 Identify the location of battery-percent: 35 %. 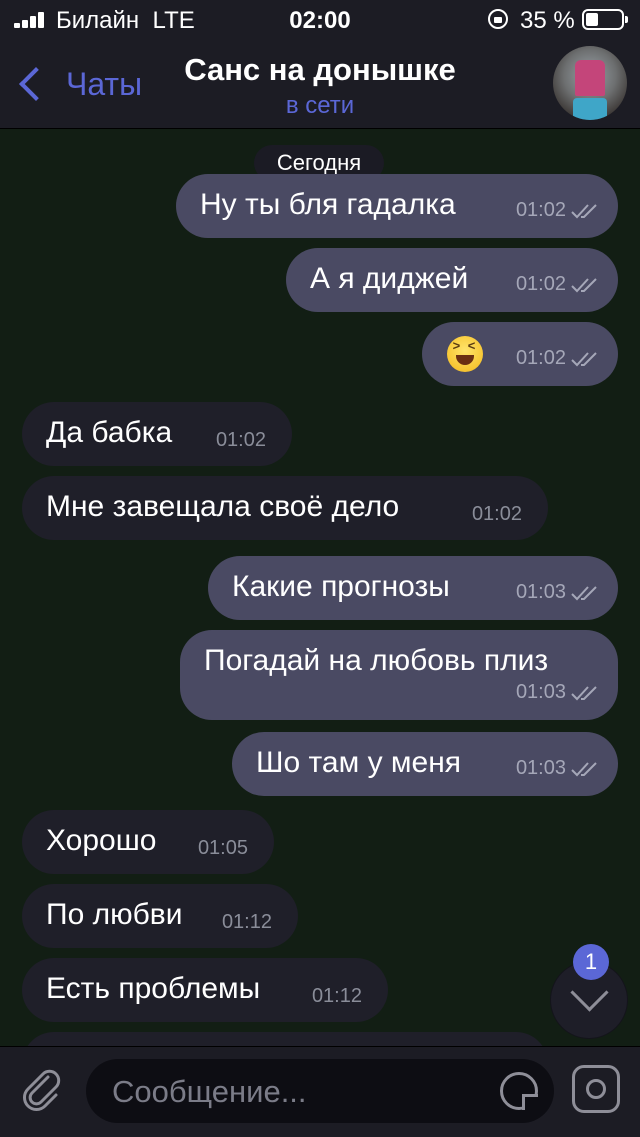
(547, 20).